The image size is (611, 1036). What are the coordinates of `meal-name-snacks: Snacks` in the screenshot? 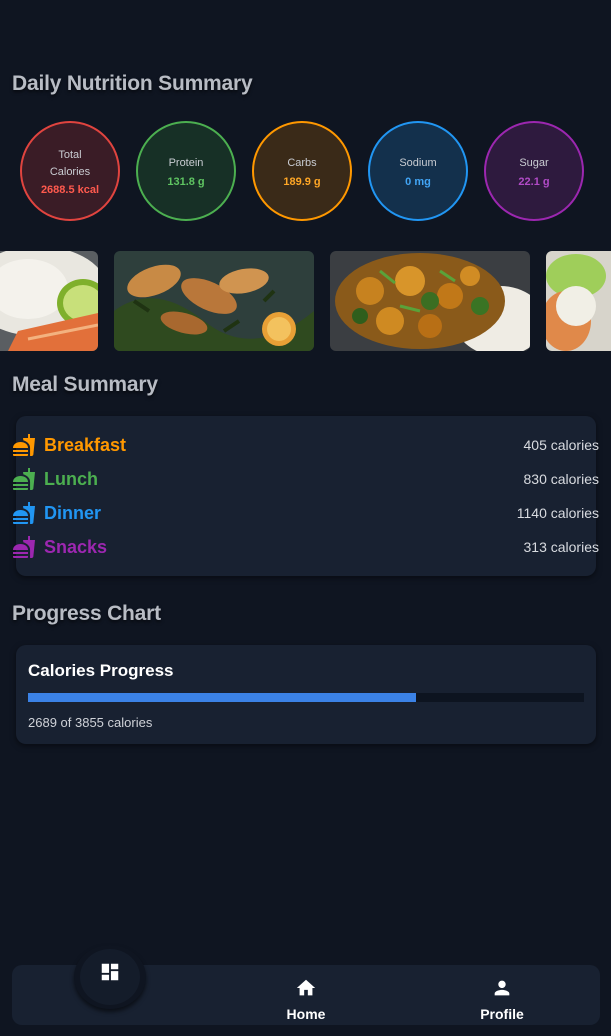 It's located at (76, 546).